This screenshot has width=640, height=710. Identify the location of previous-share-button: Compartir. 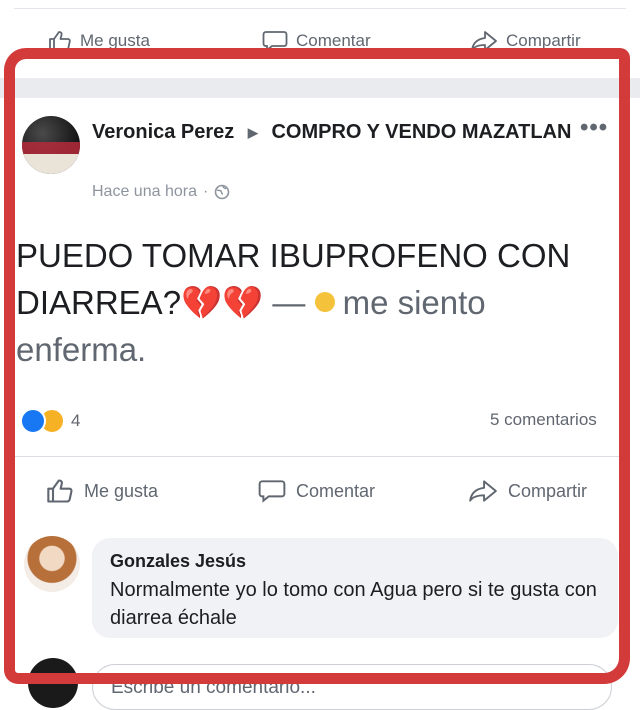
(525, 41).